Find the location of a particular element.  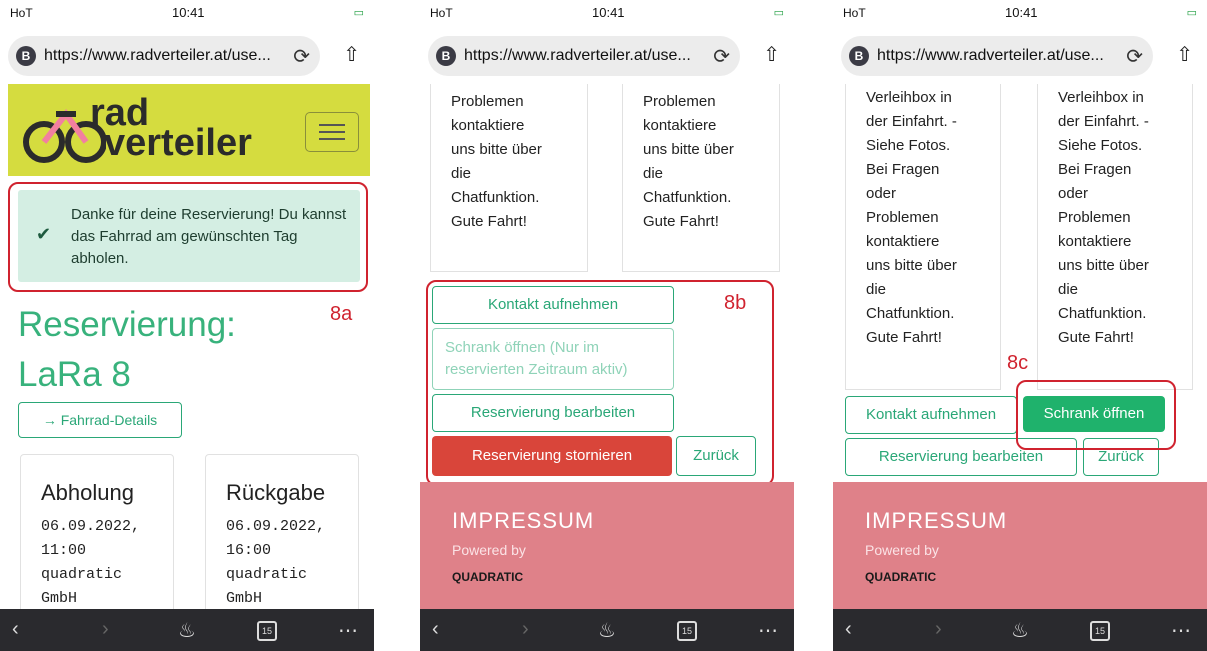

return-details: 06.09.2022, 16:00 quadratic GmbH is located at coordinates (276, 562).